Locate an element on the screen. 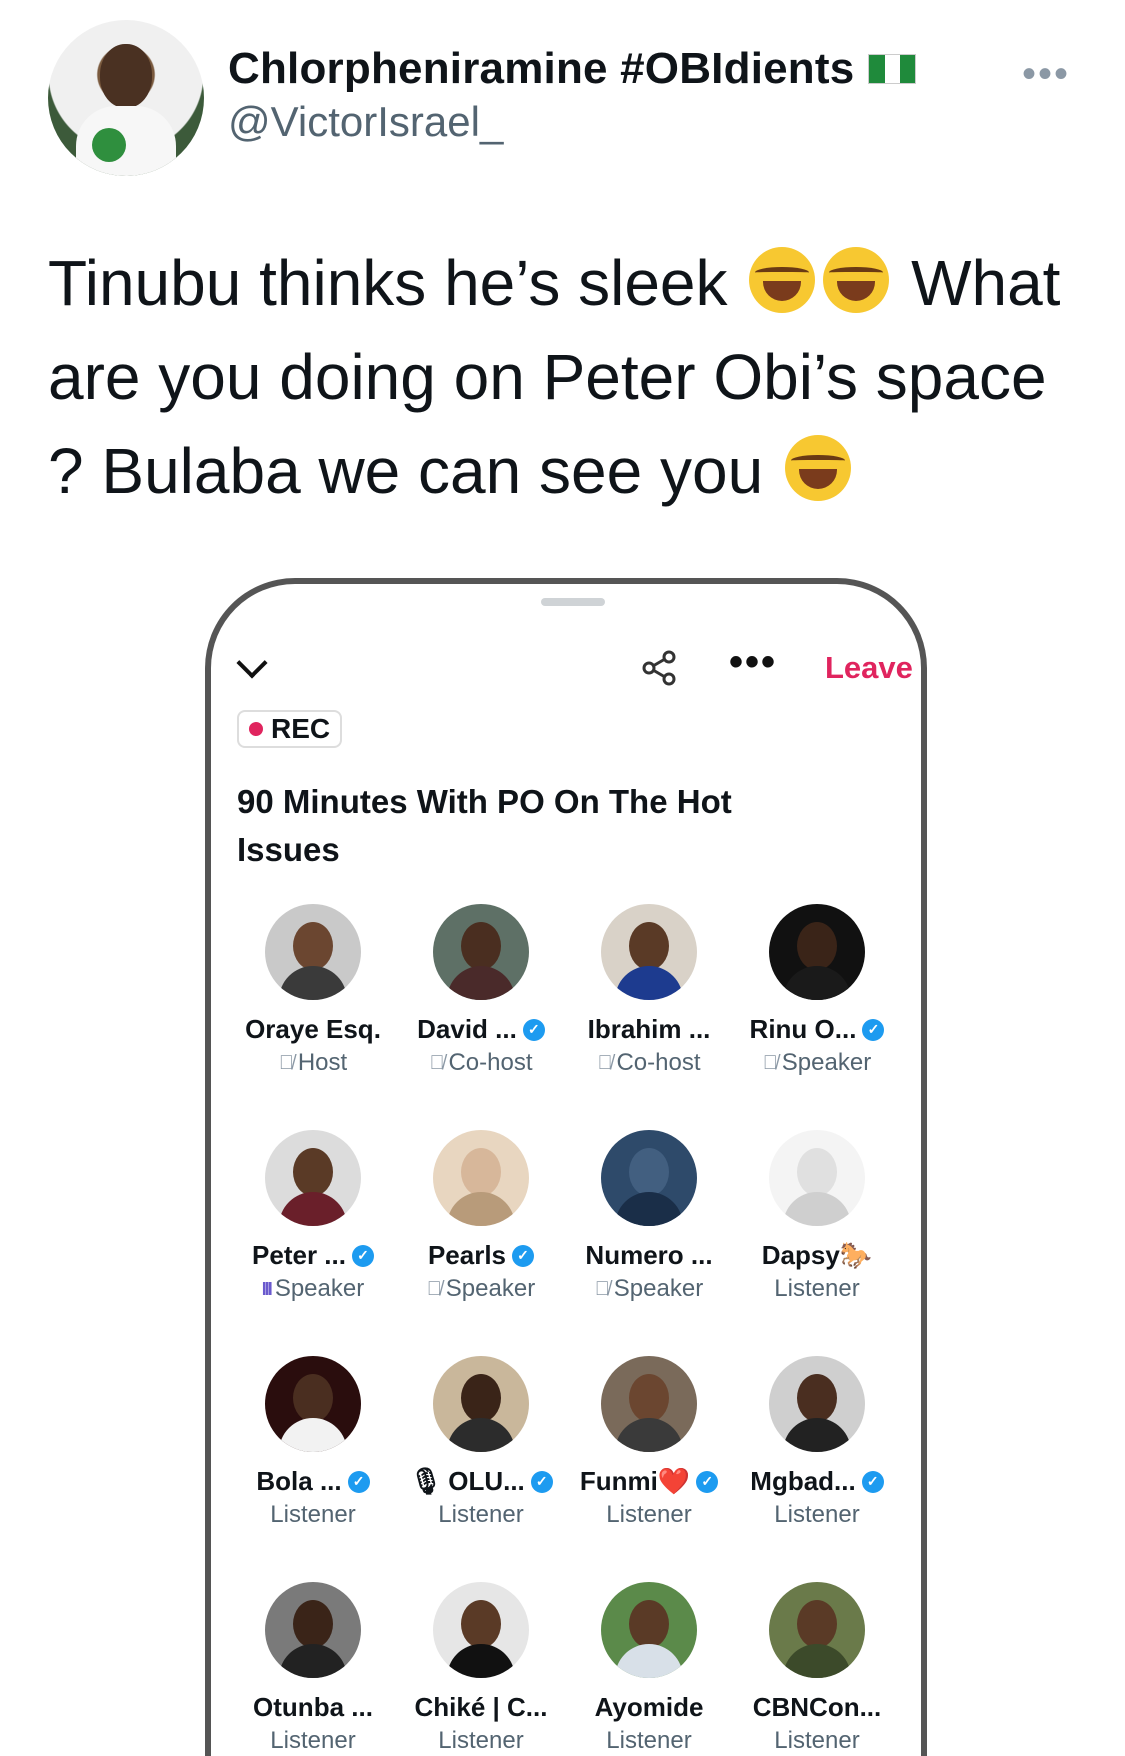 The height and width of the screenshot is (1756, 1125). participant: Peter ... ✓ III Speaker is located at coordinates (313, 1220).